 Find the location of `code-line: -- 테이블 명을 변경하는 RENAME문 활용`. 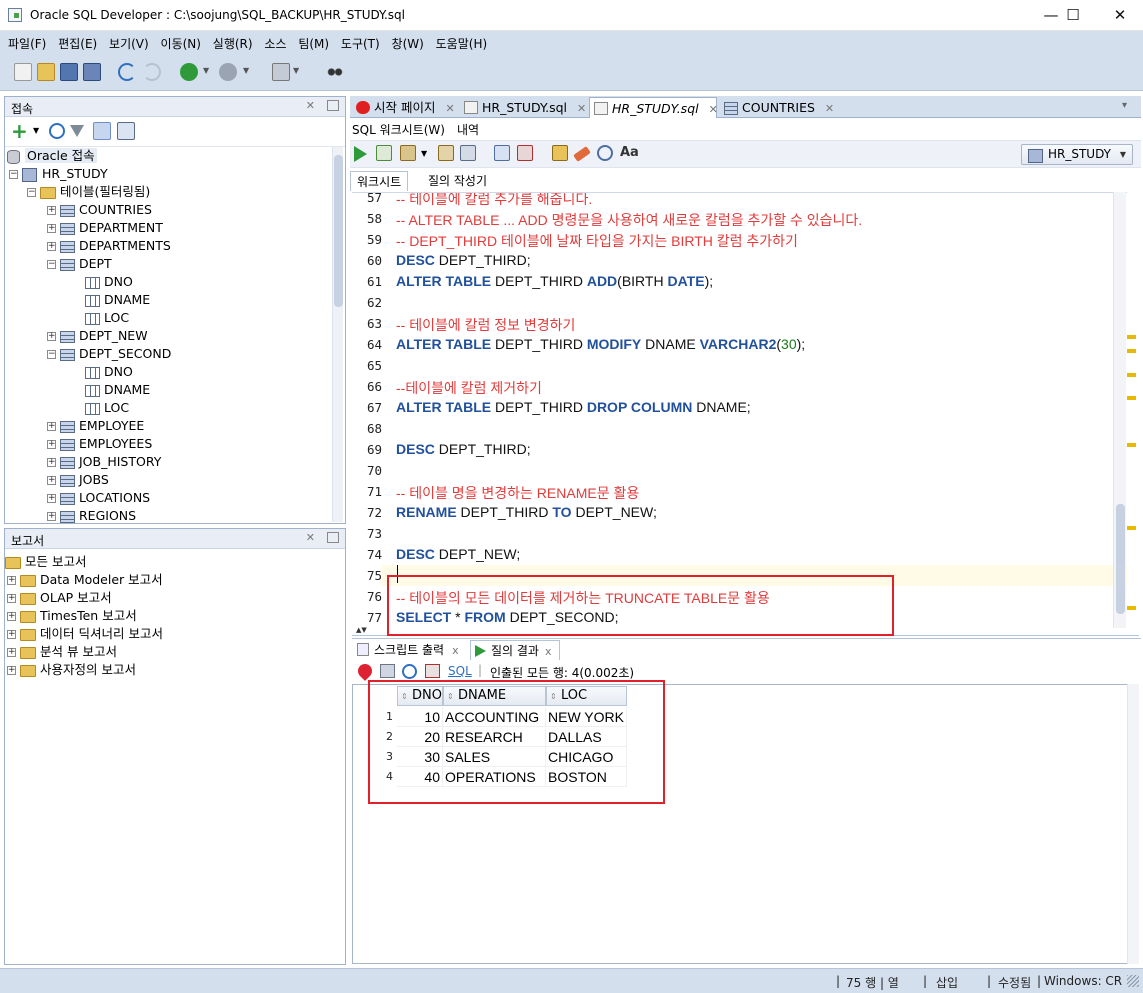

code-line: -- 테이블 명을 변경하는 RENAME문 활용 is located at coordinates (517, 493).